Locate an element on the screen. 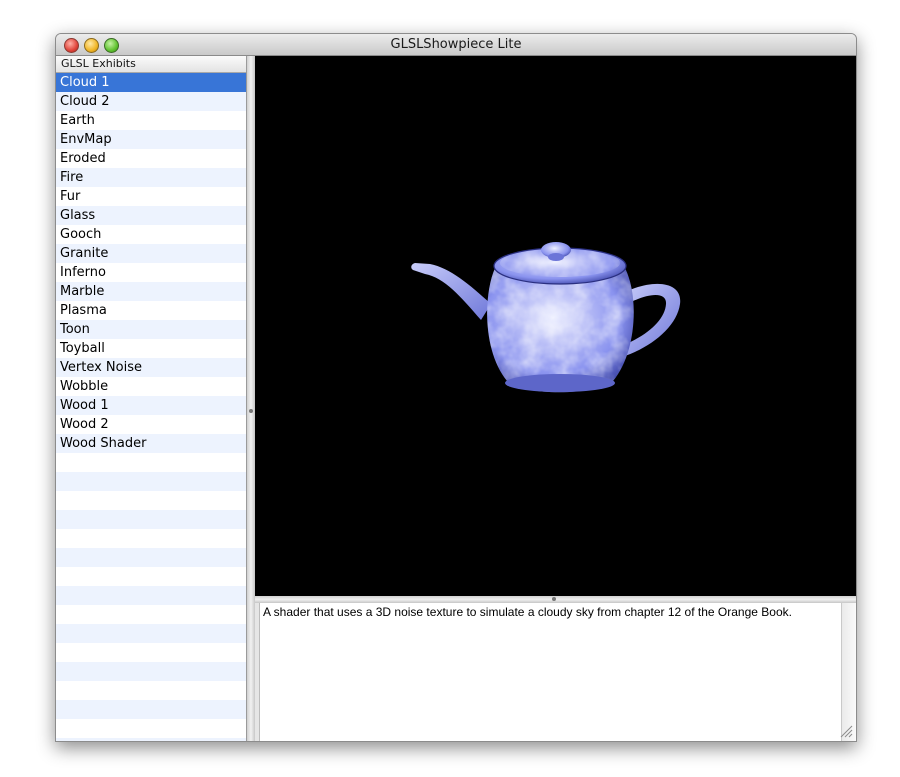  exhibit-item: Cloud 1 is located at coordinates (151, 82).